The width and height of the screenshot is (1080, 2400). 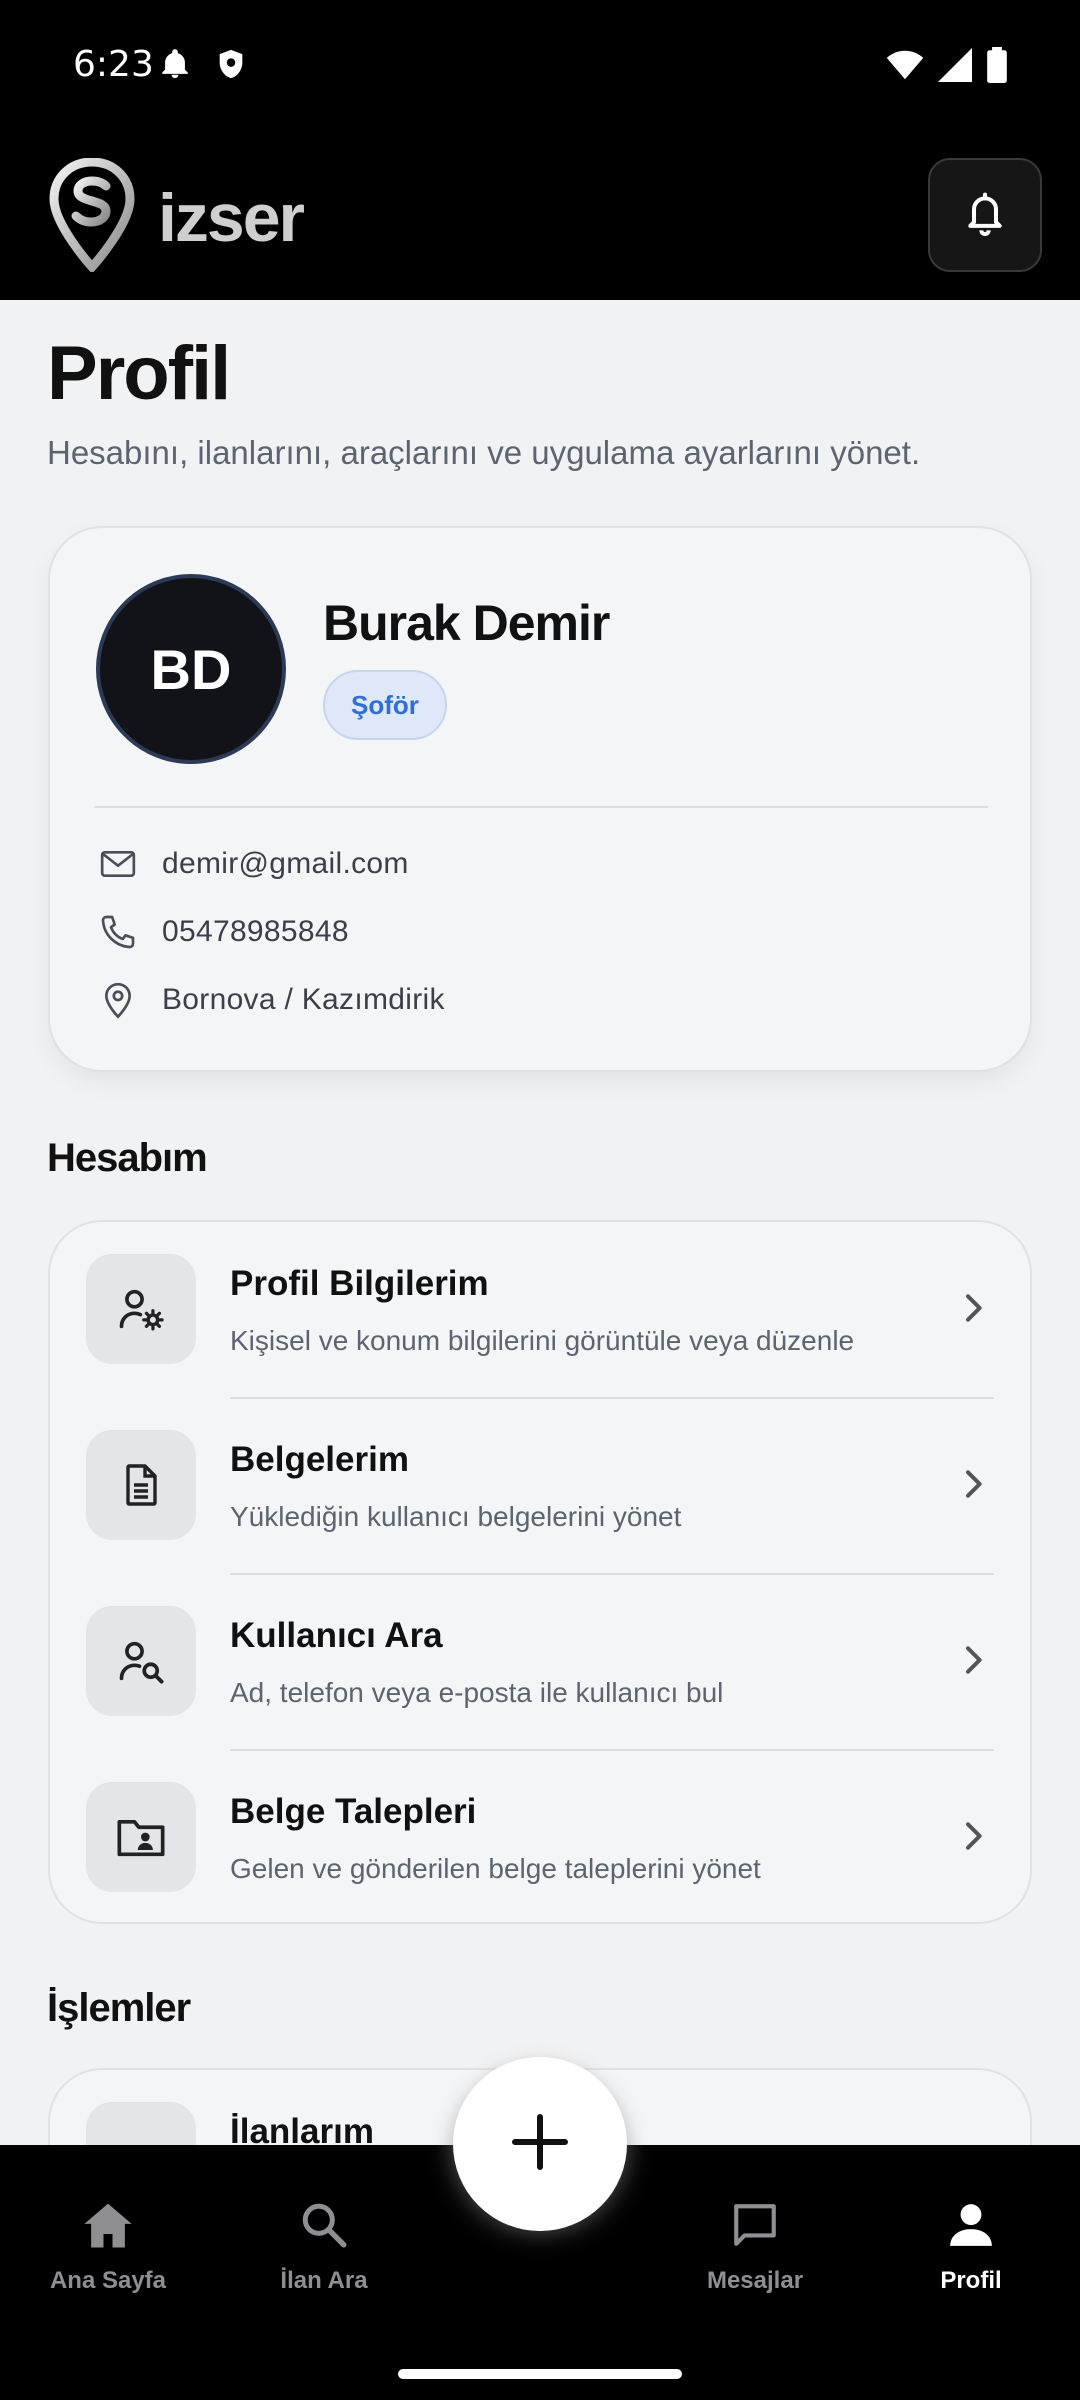 I want to click on nav-item-home: Ana Sayfa, so click(x=108, y=2247).